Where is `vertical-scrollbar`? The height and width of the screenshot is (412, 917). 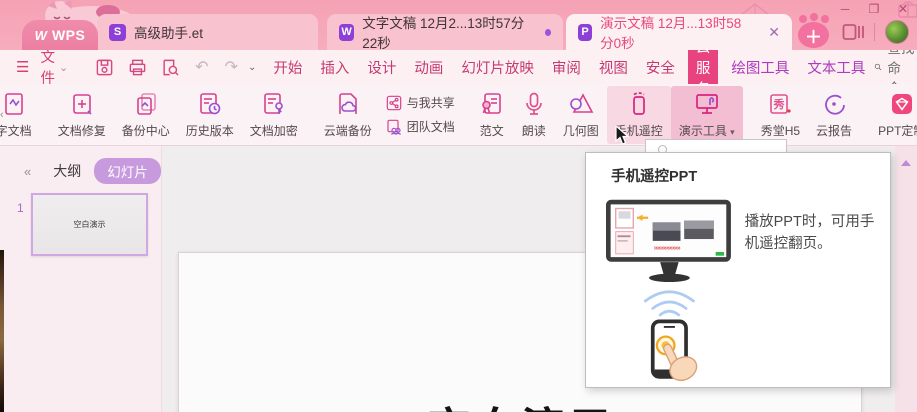
vertical-scrollbar is located at coordinates (906, 279).